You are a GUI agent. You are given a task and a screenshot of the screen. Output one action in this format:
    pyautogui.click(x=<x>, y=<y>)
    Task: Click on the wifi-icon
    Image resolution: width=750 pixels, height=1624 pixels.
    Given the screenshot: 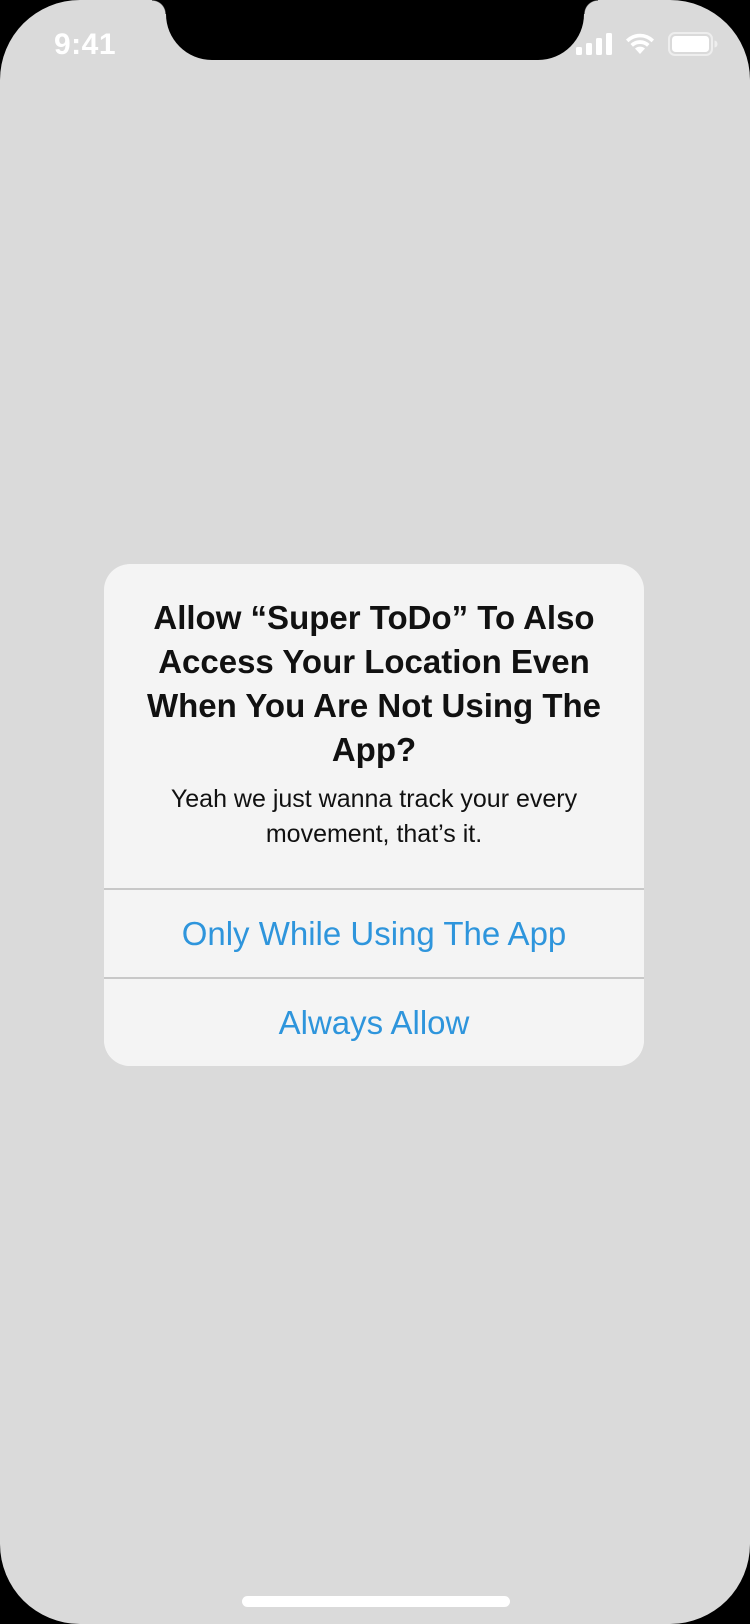 What is the action you would take?
    pyautogui.click(x=640, y=46)
    